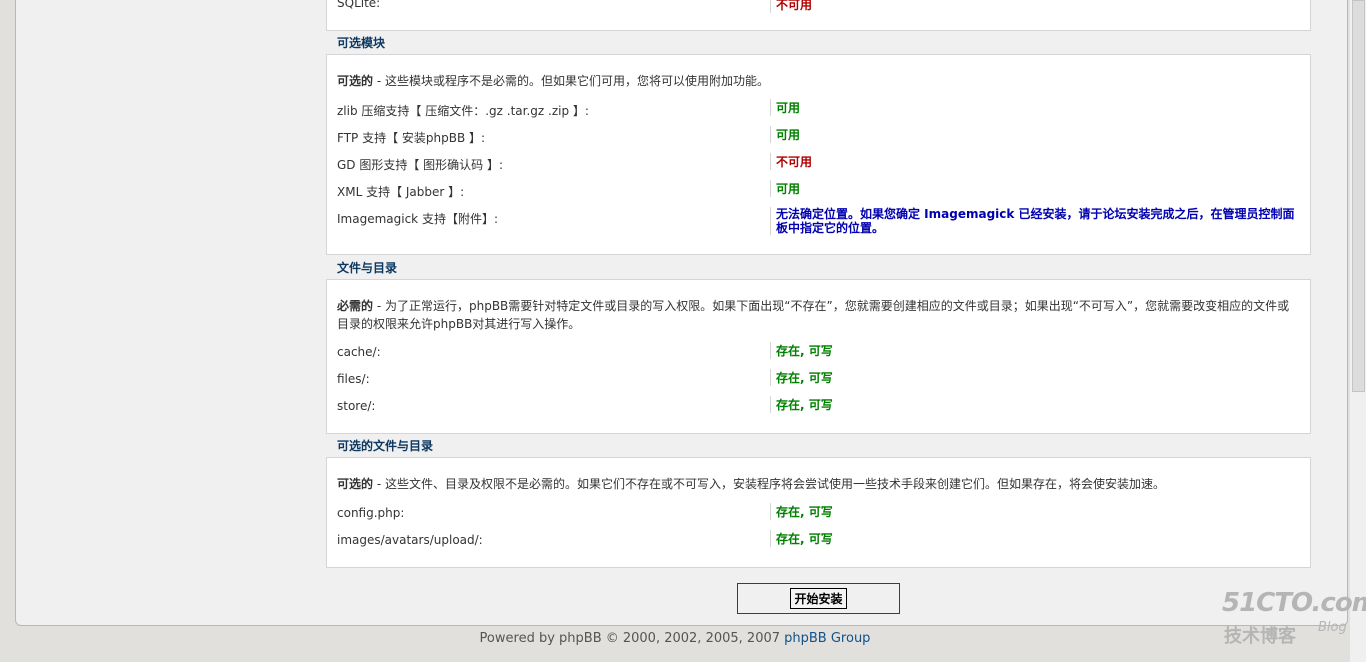 The height and width of the screenshot is (662, 1366). I want to click on submit-area: 开始安装, so click(818, 598).